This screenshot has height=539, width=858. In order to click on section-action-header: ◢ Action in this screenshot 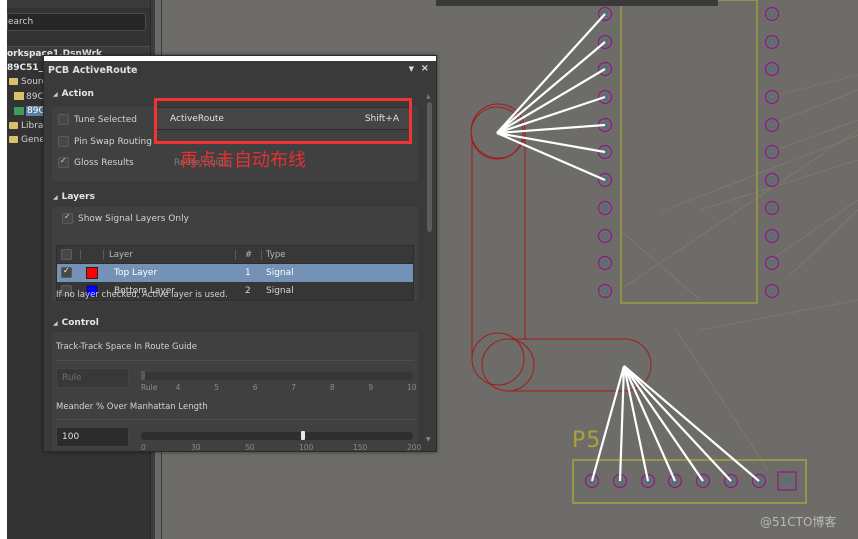, I will do `click(73, 94)`.